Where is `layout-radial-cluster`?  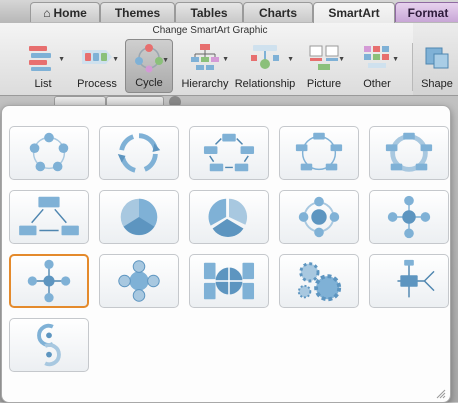 layout-radial-cluster is located at coordinates (409, 281).